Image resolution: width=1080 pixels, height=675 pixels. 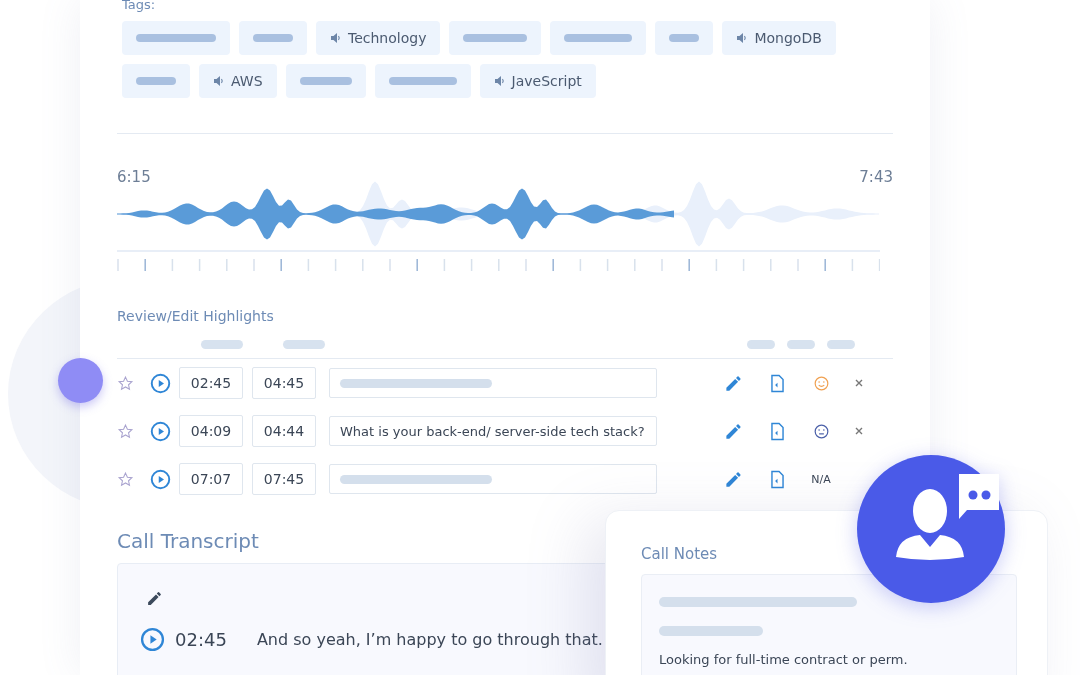 What do you see at coordinates (284, 383) in the screenshot?
I see `end-time-field: 04:45` at bounding box center [284, 383].